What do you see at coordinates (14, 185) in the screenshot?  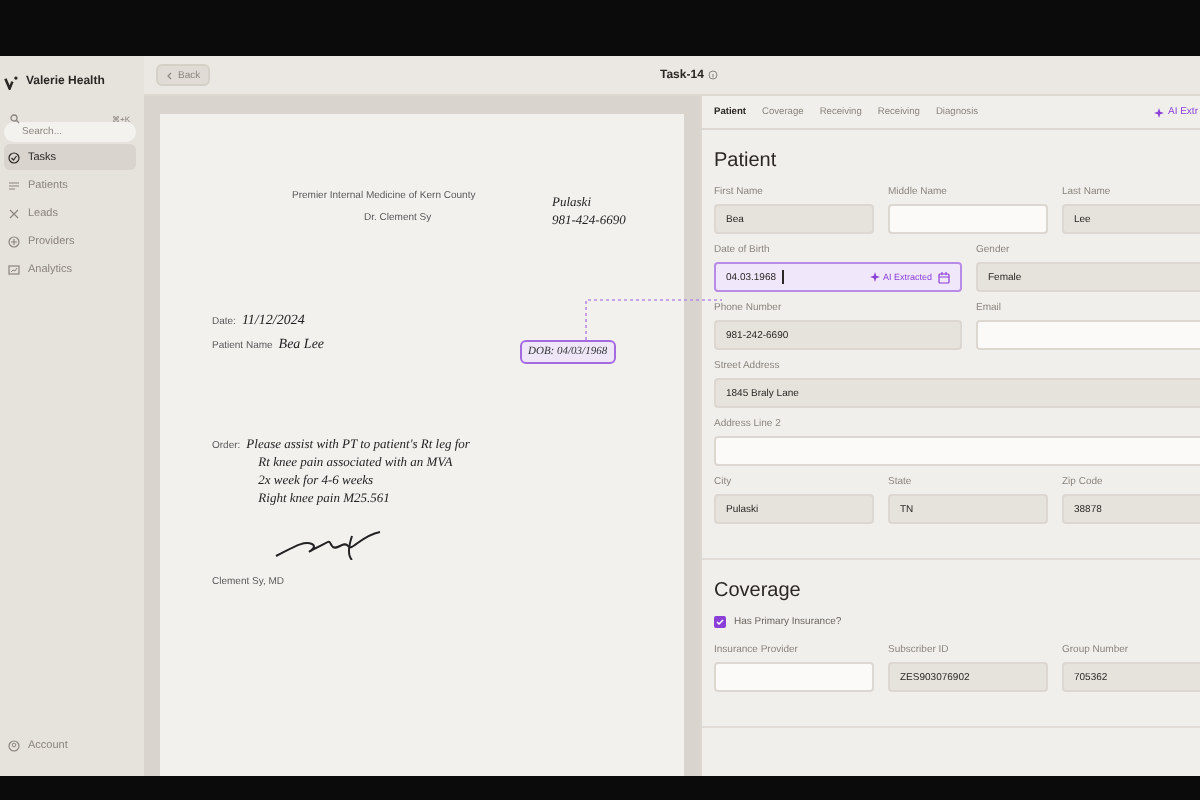 I see `list-icon` at bounding box center [14, 185].